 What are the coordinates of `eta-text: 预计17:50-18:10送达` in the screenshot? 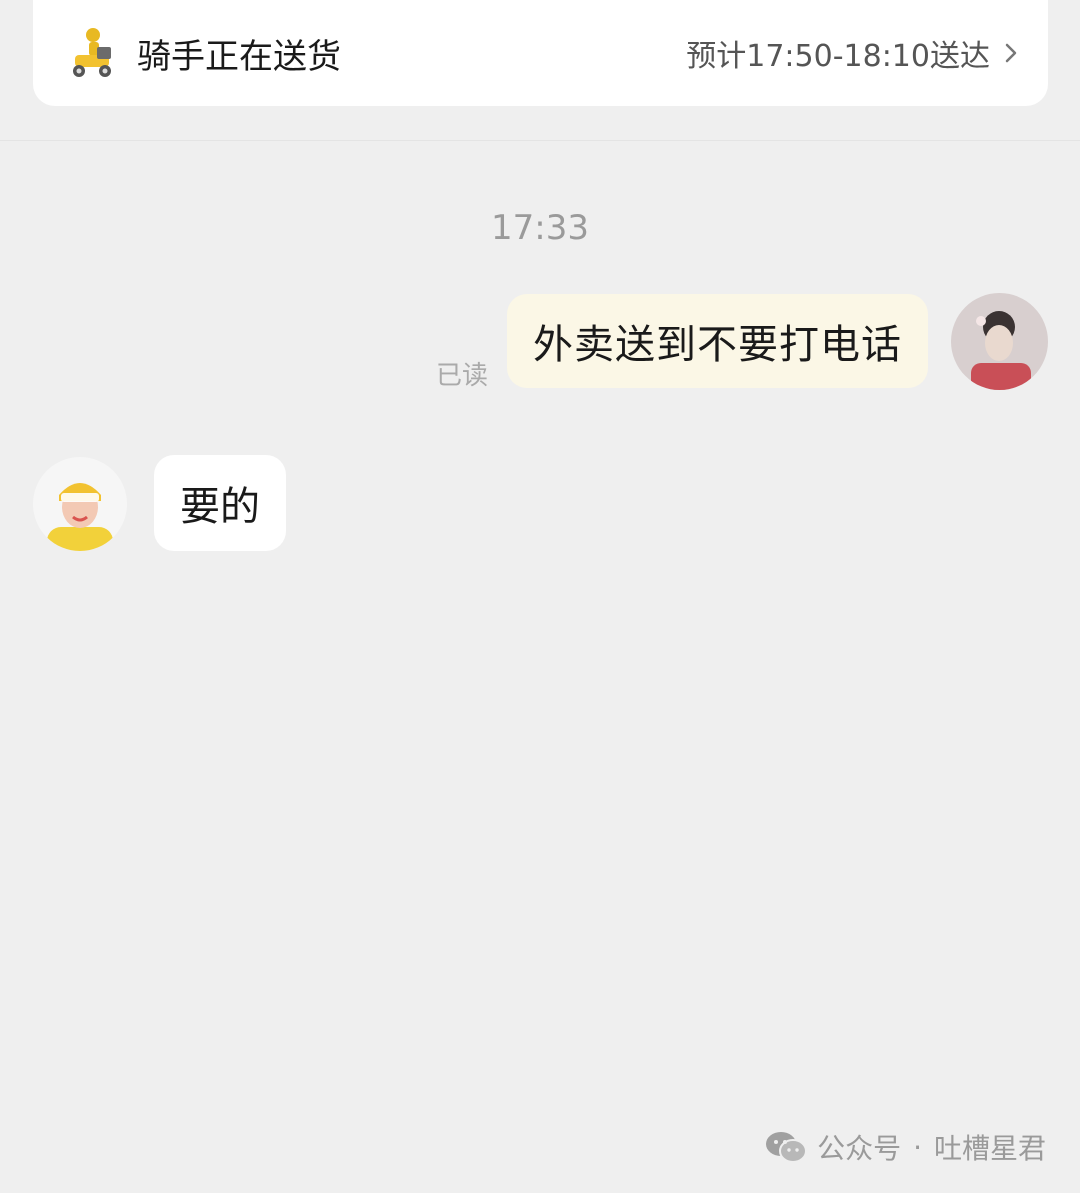 It's located at (838, 56).